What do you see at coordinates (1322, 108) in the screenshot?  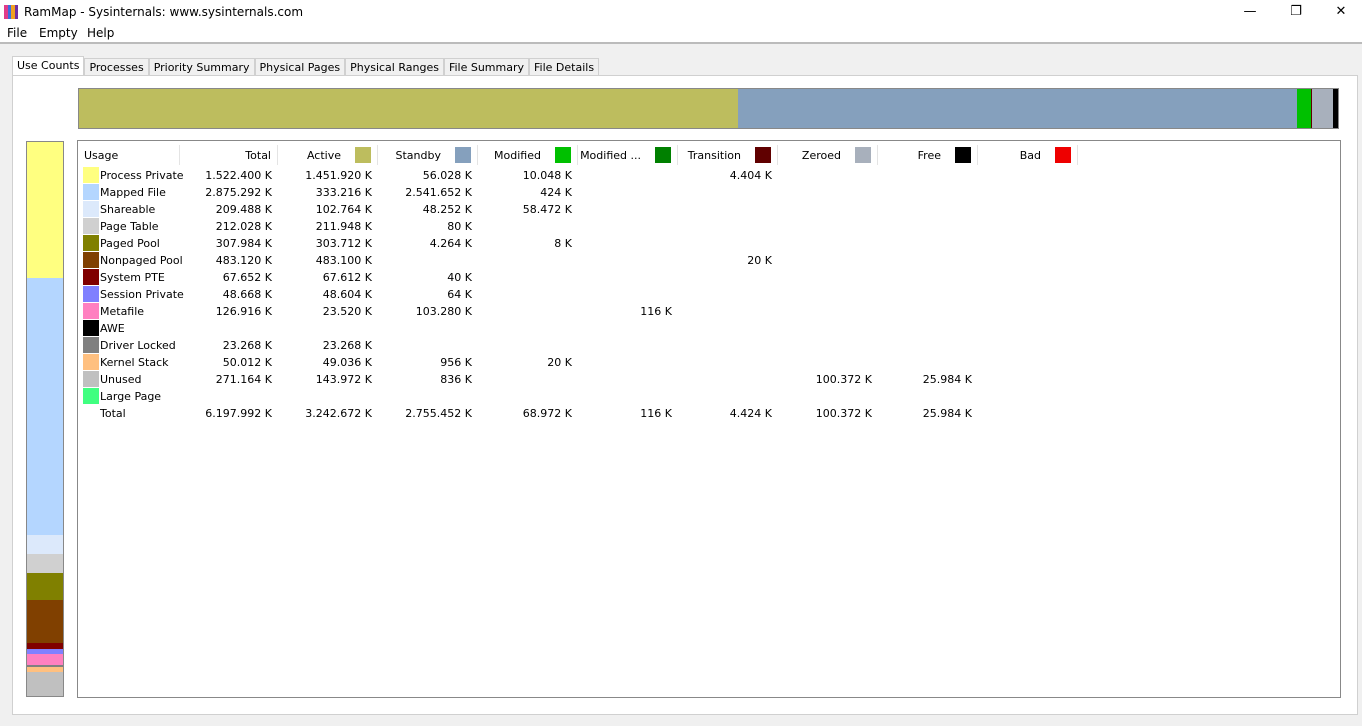 I see `state-segment-zeroed` at bounding box center [1322, 108].